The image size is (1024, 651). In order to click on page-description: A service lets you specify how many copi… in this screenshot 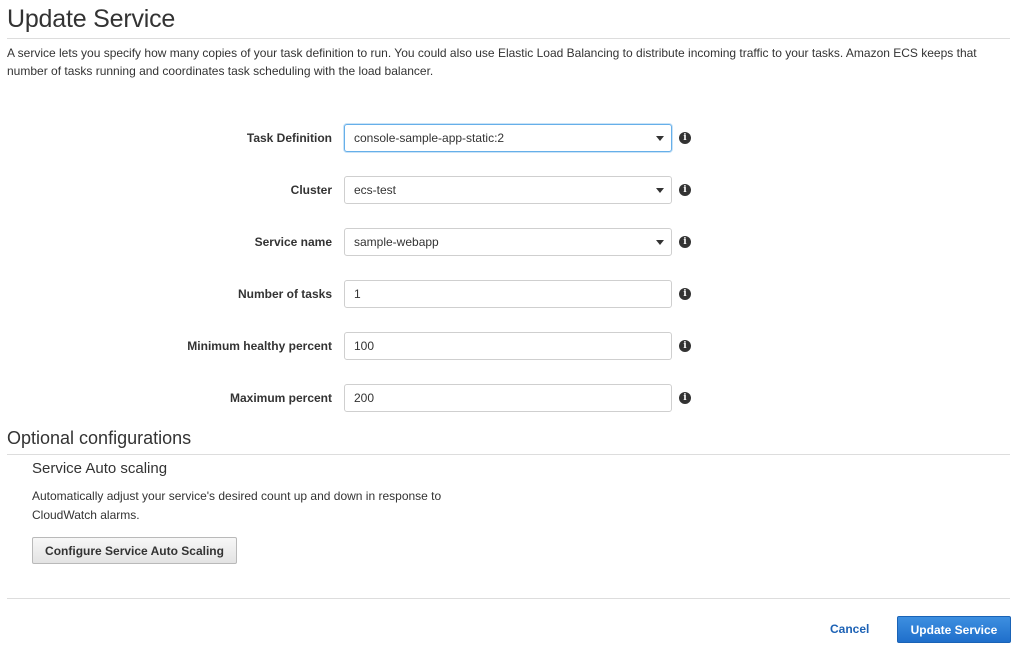, I will do `click(492, 62)`.